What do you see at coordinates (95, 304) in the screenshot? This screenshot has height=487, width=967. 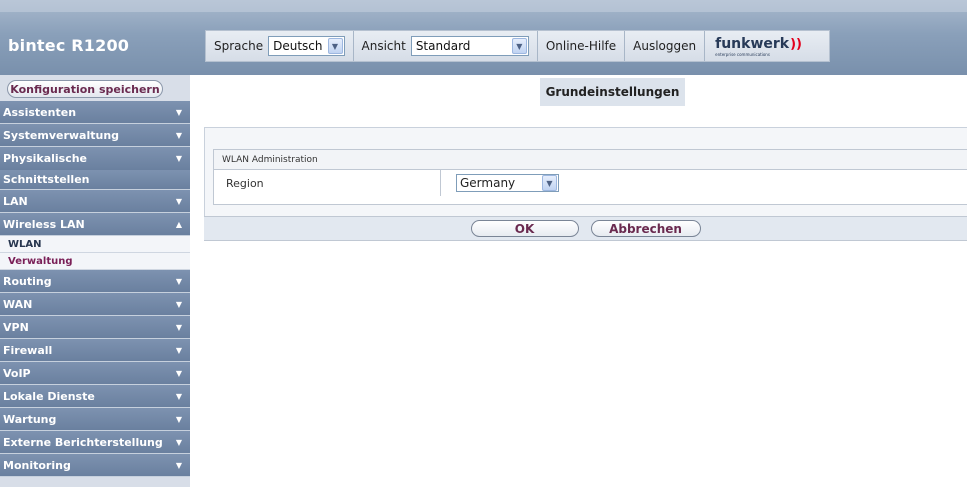 I see `sidebar-item-wan: WAN ▼` at bounding box center [95, 304].